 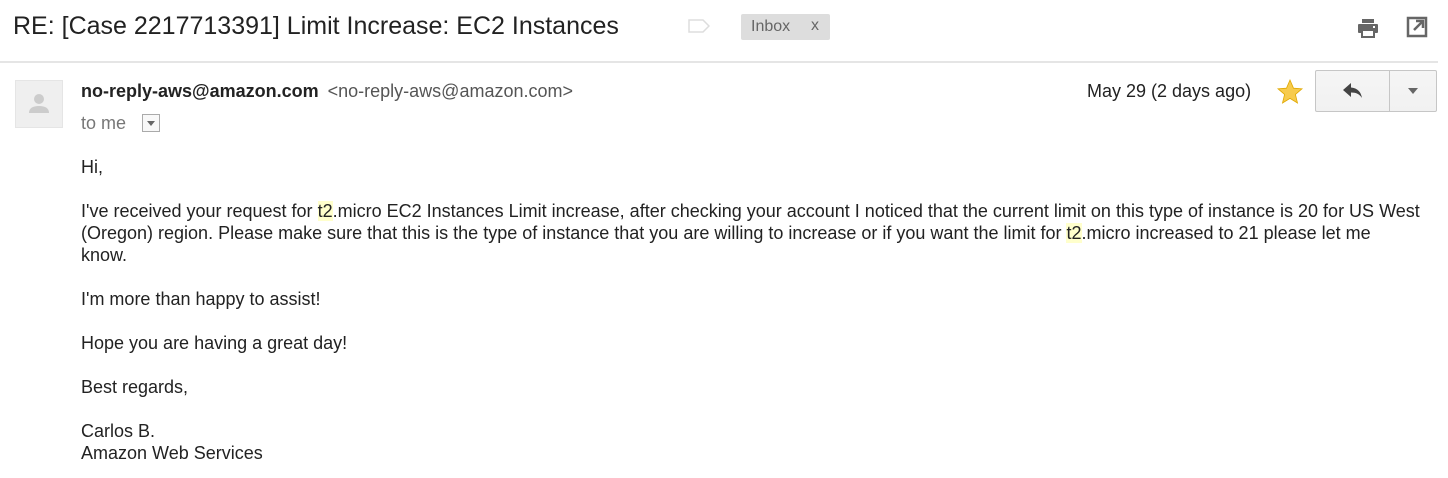 I want to click on recipient-line: to me, so click(x=104, y=123).